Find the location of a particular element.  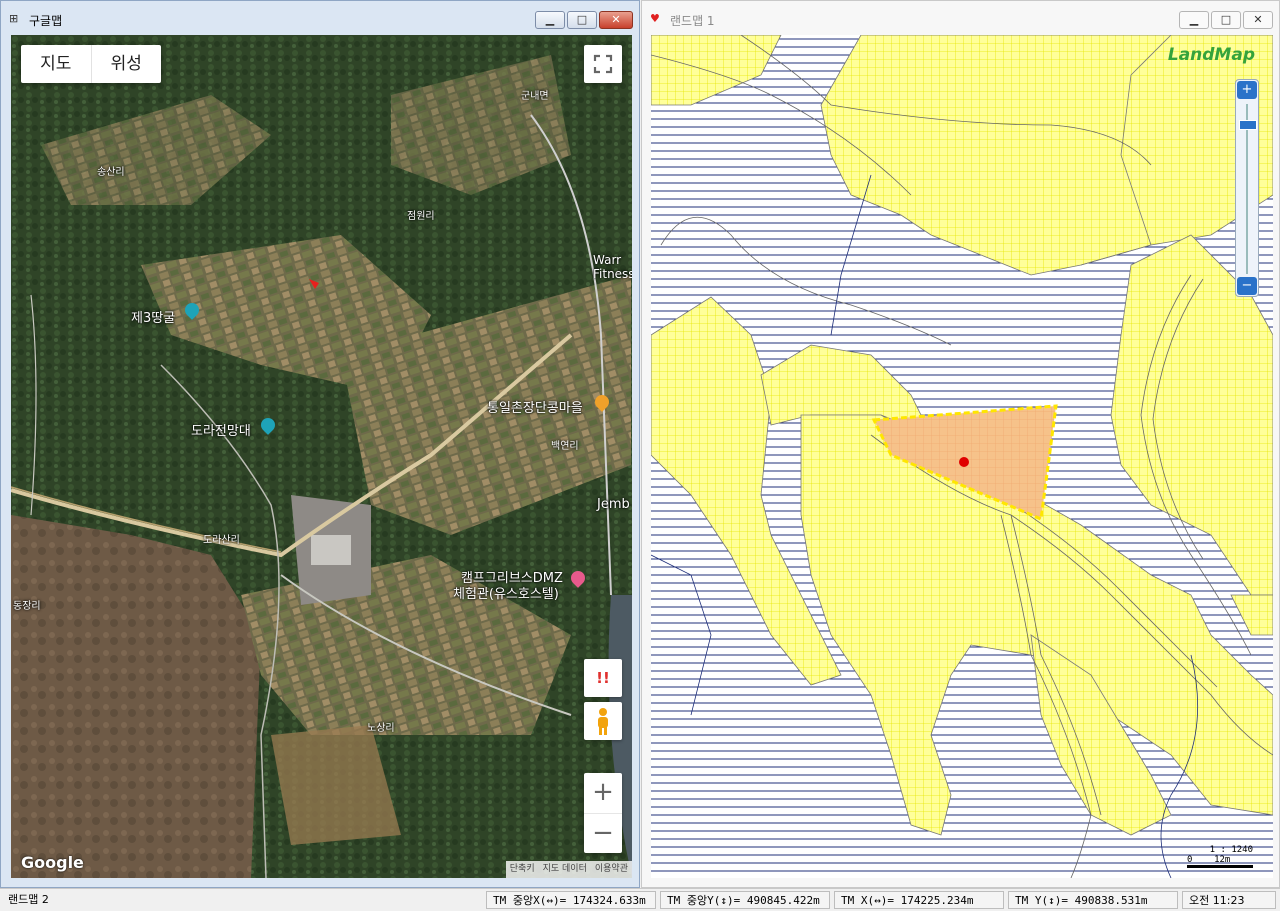

map-data-link: 지도 데이터 is located at coordinates (565, 869).